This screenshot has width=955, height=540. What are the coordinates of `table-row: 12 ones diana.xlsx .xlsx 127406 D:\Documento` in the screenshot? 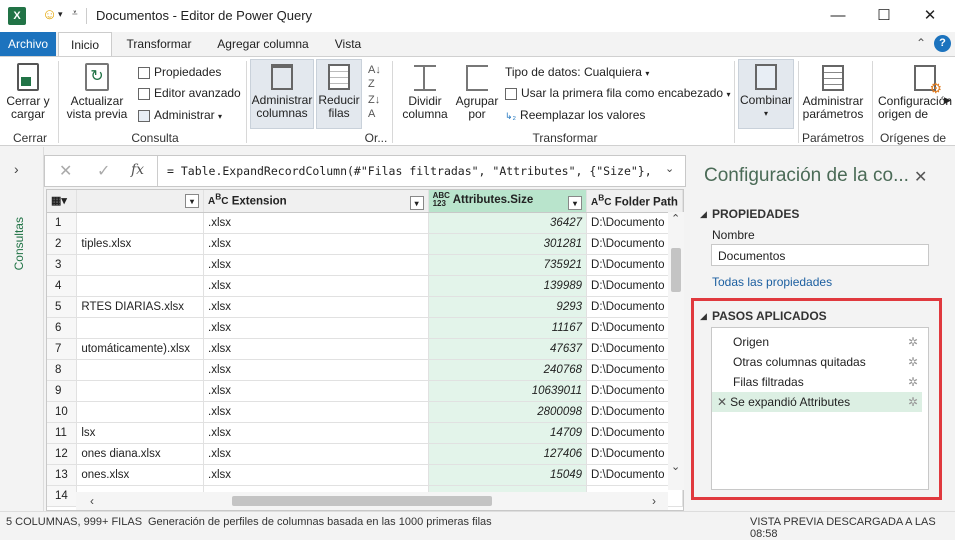 It's located at (365, 454).